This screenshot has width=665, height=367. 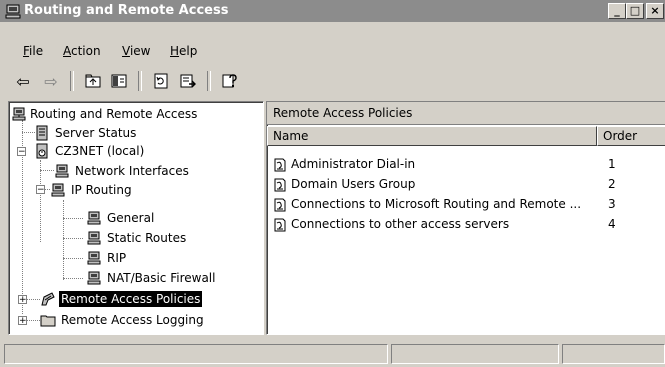 I want to click on collapse-ip-routing-toggle: −, so click(x=40, y=190).